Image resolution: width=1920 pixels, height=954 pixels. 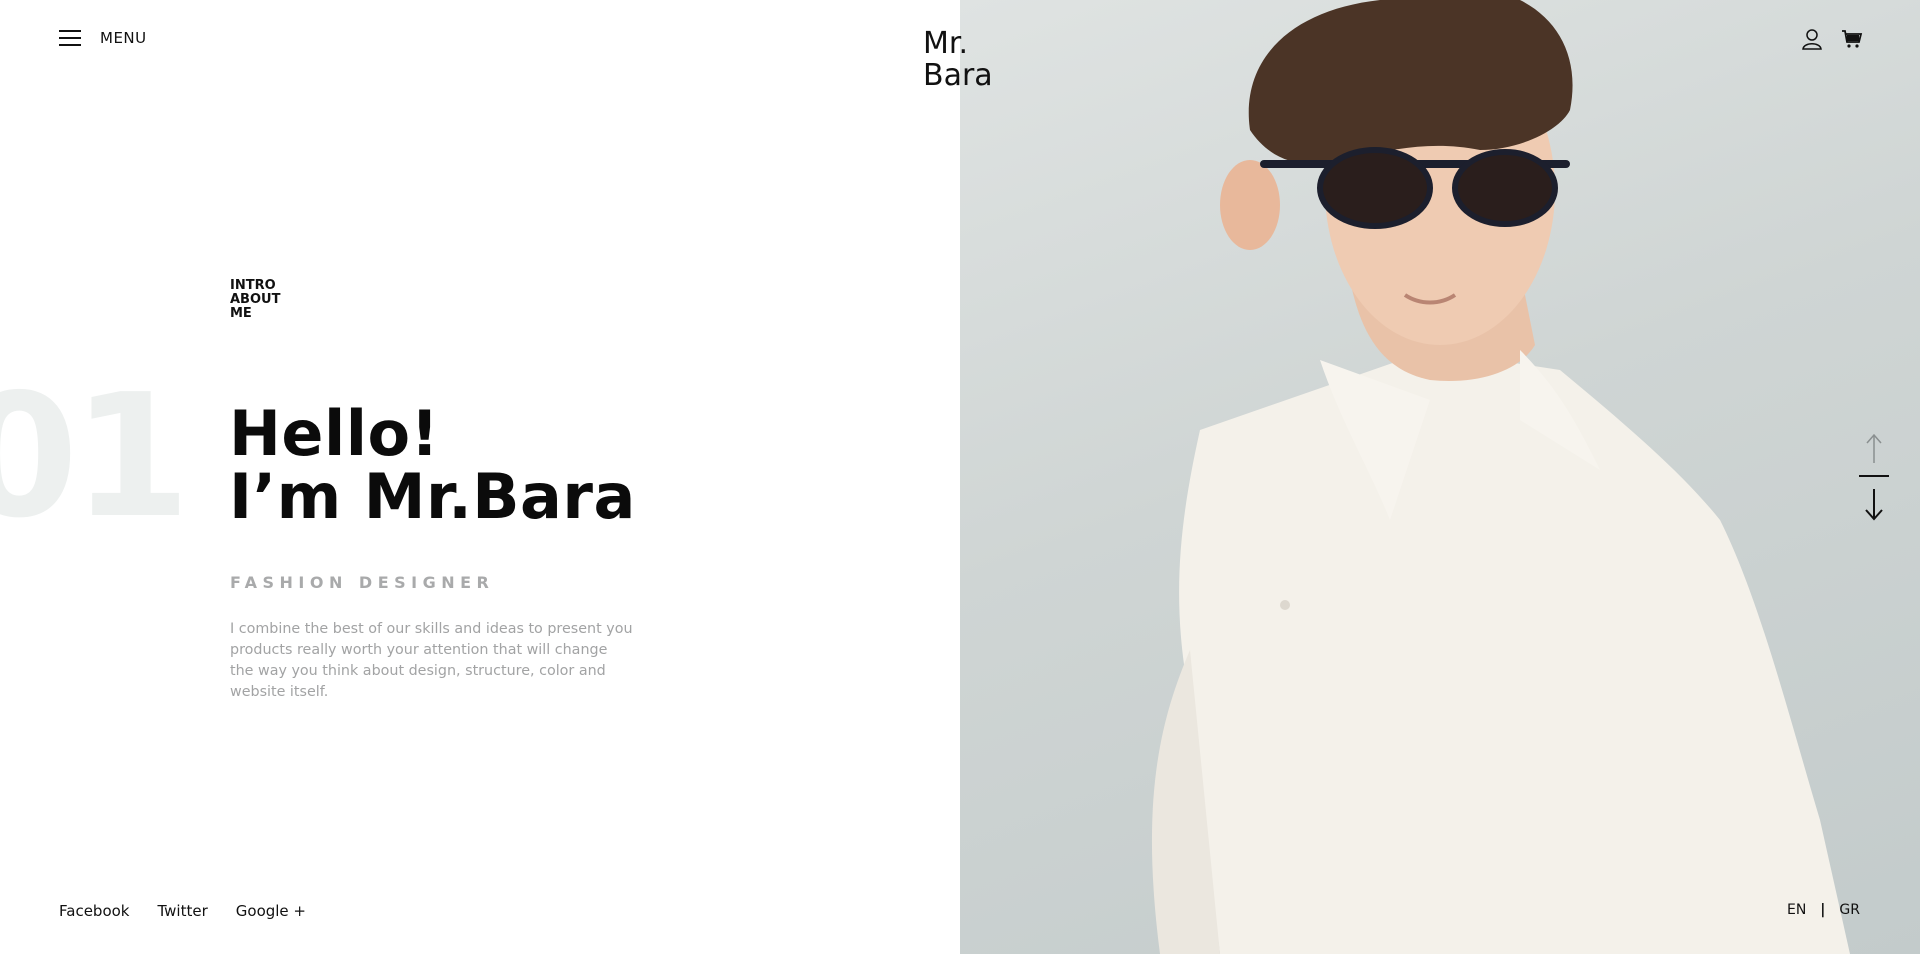 I want to click on social-links: Facebook Twitter Google +, so click(x=182, y=911).